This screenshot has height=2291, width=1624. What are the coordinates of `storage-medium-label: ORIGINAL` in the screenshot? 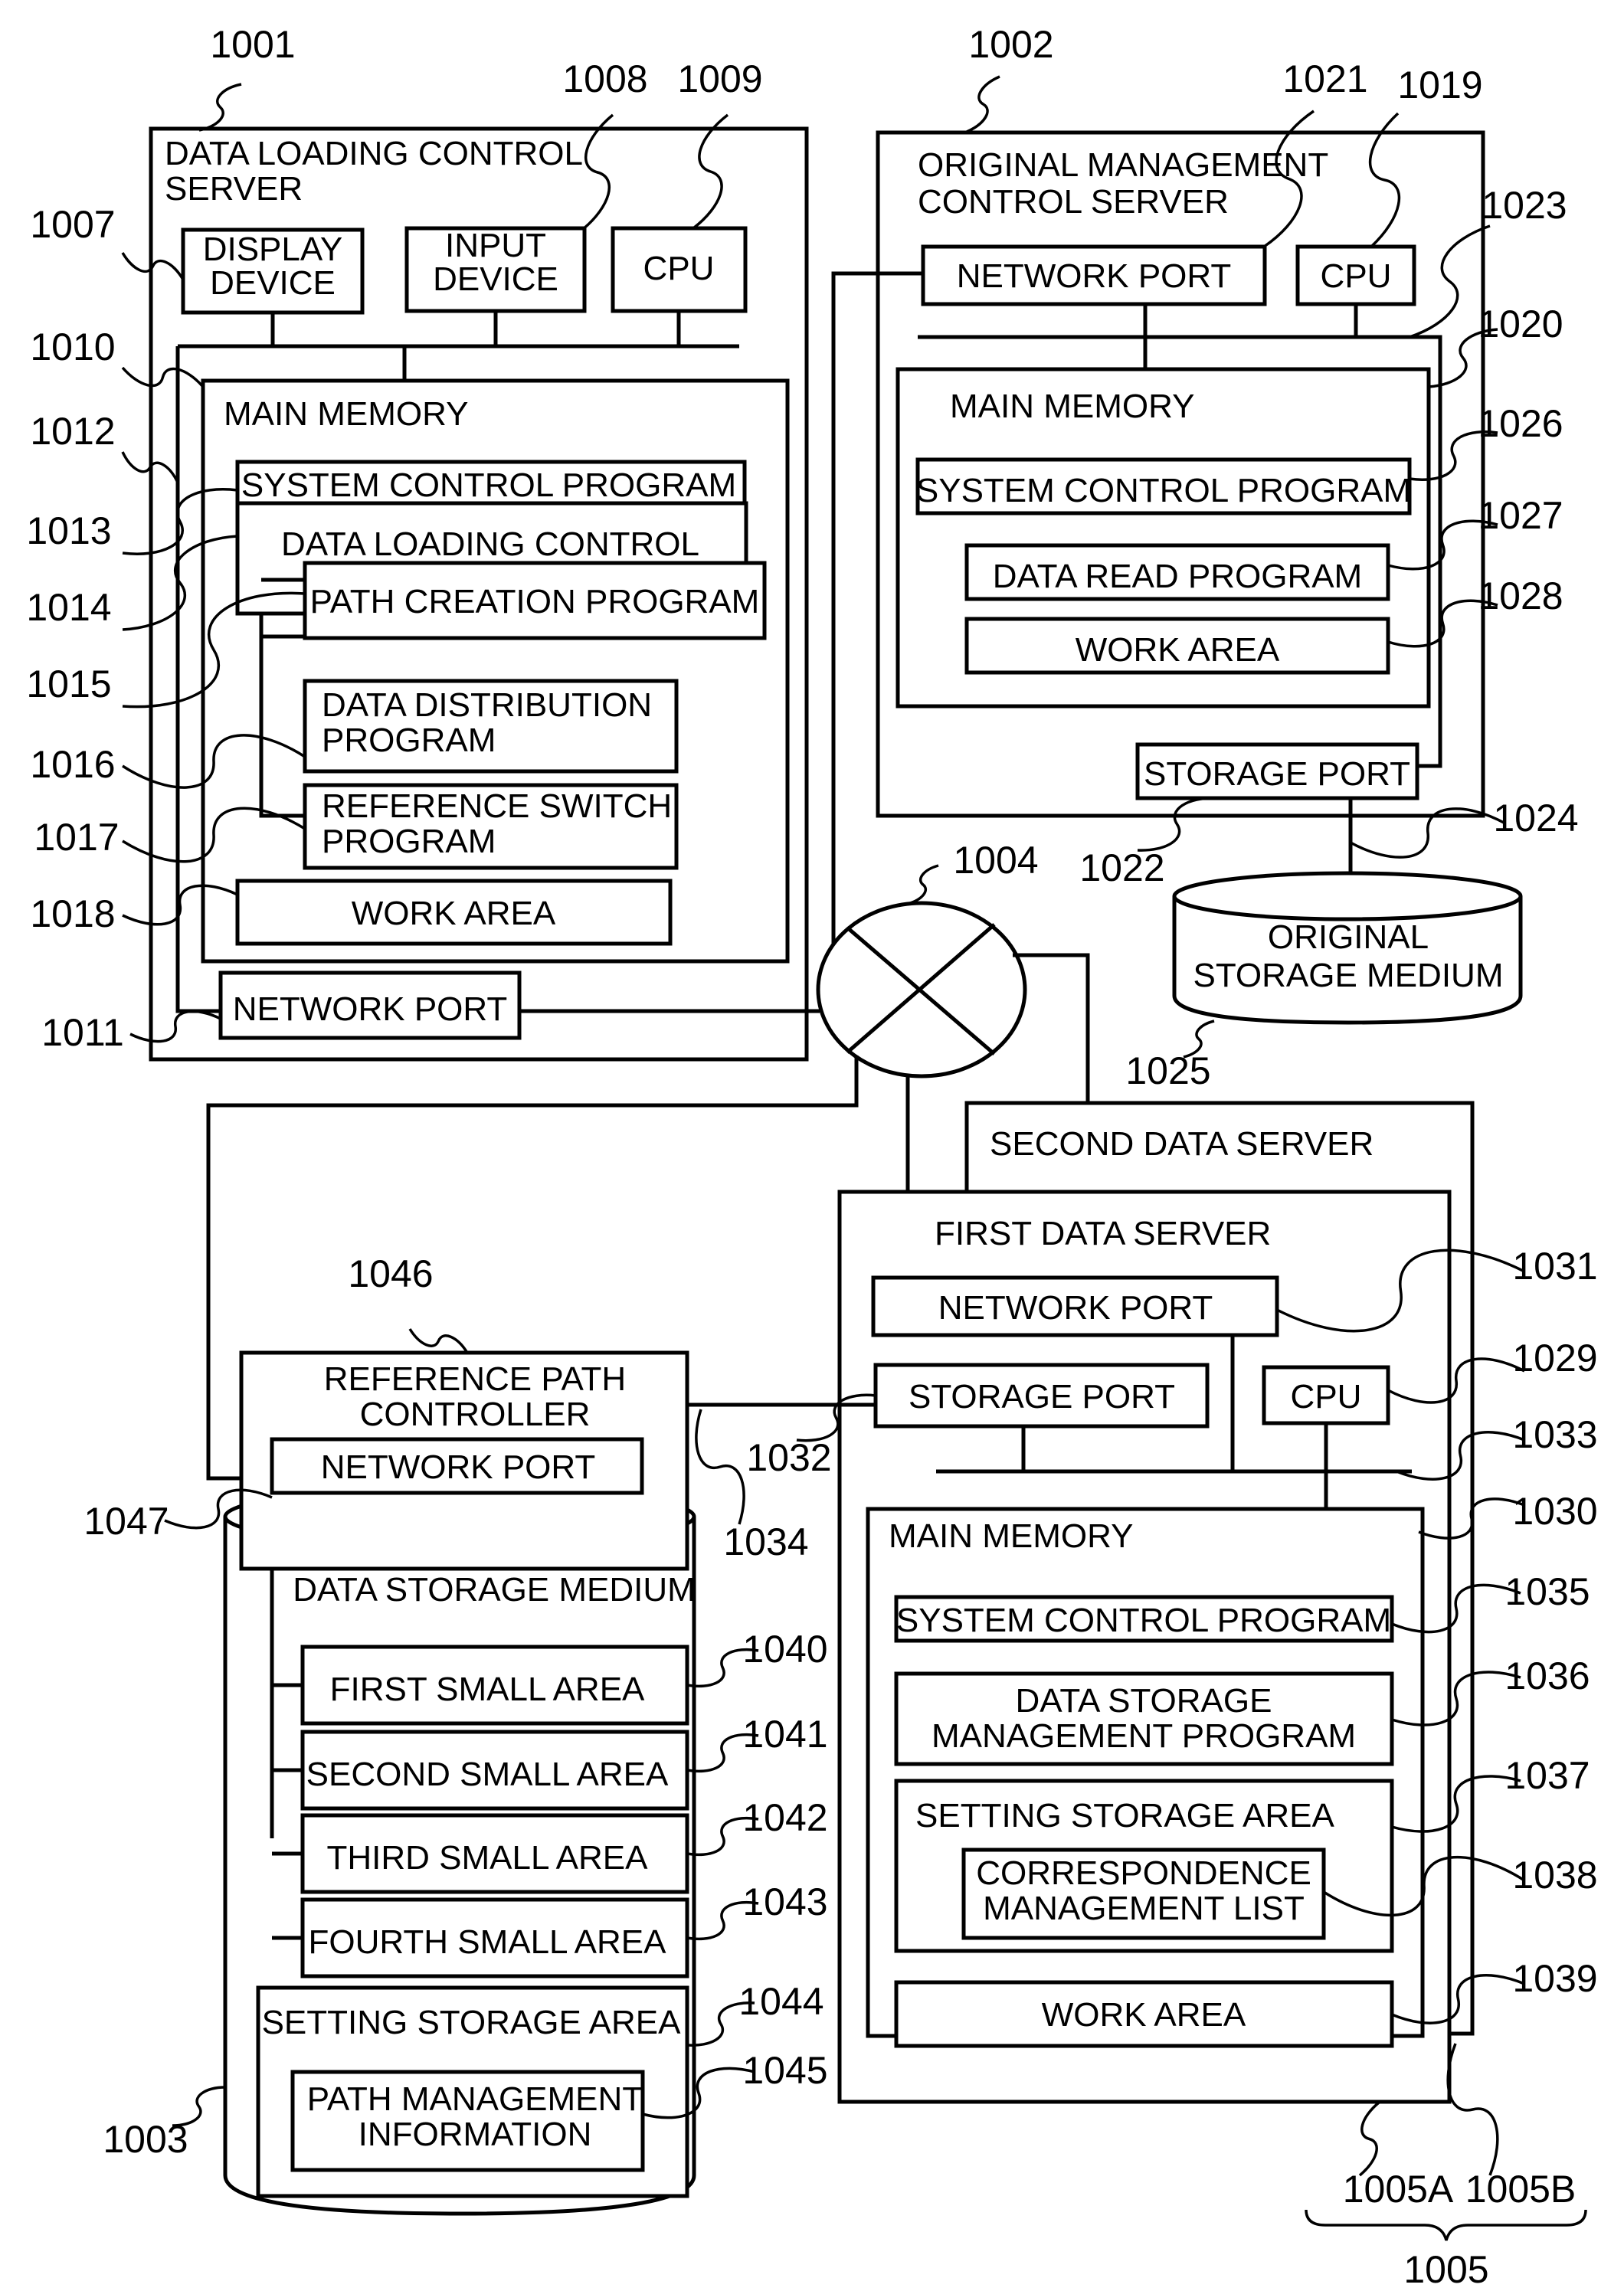 It's located at (1349, 937).